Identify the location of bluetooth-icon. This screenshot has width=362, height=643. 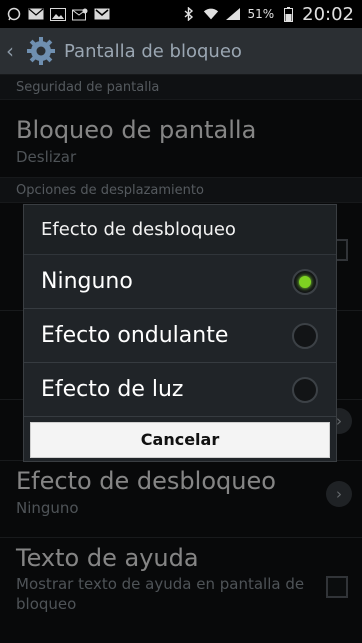
(189, 14).